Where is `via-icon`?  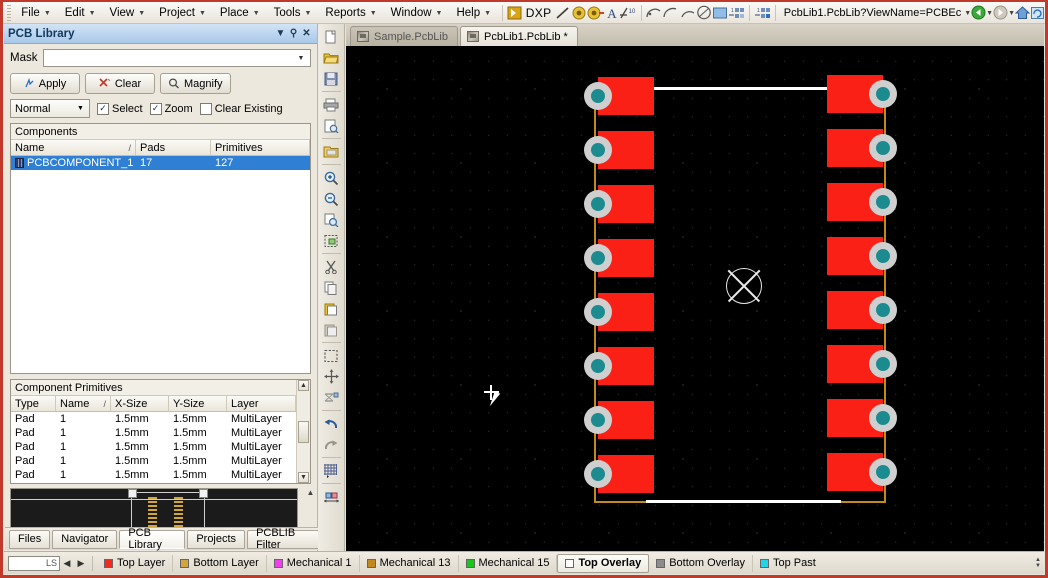
via-icon is located at coordinates (596, 13).